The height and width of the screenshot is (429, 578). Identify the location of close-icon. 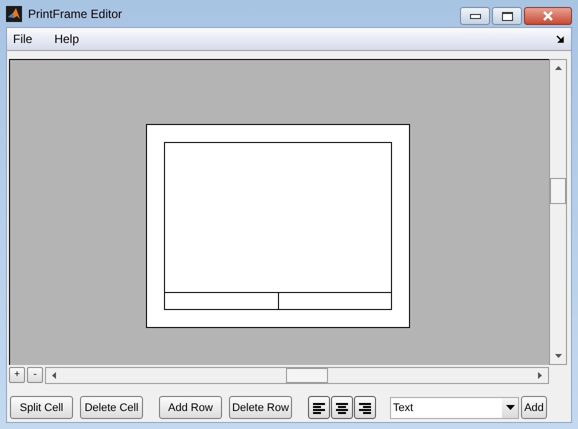
(548, 16).